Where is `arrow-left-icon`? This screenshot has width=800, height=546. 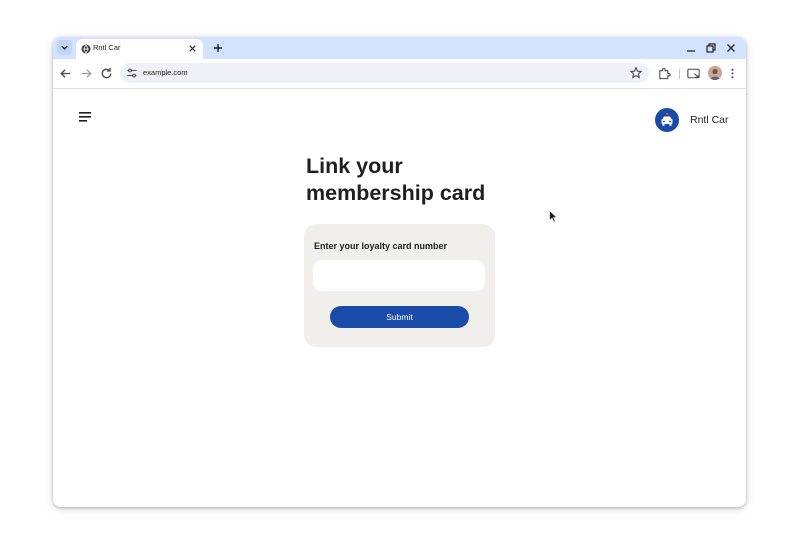
arrow-left-icon is located at coordinates (65, 73).